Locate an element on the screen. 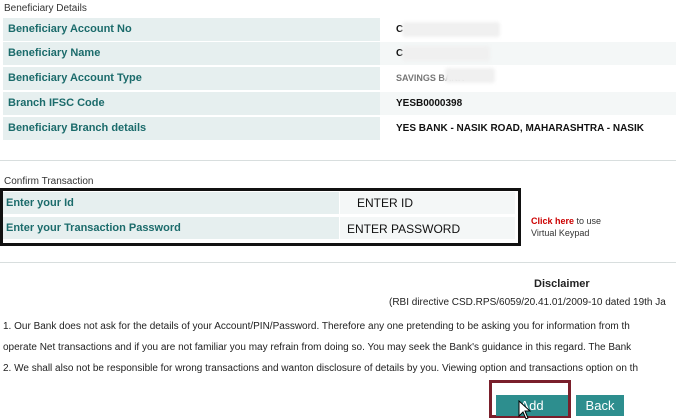 Image resolution: width=676 pixels, height=420 pixels. back-button: Back is located at coordinates (600, 405).